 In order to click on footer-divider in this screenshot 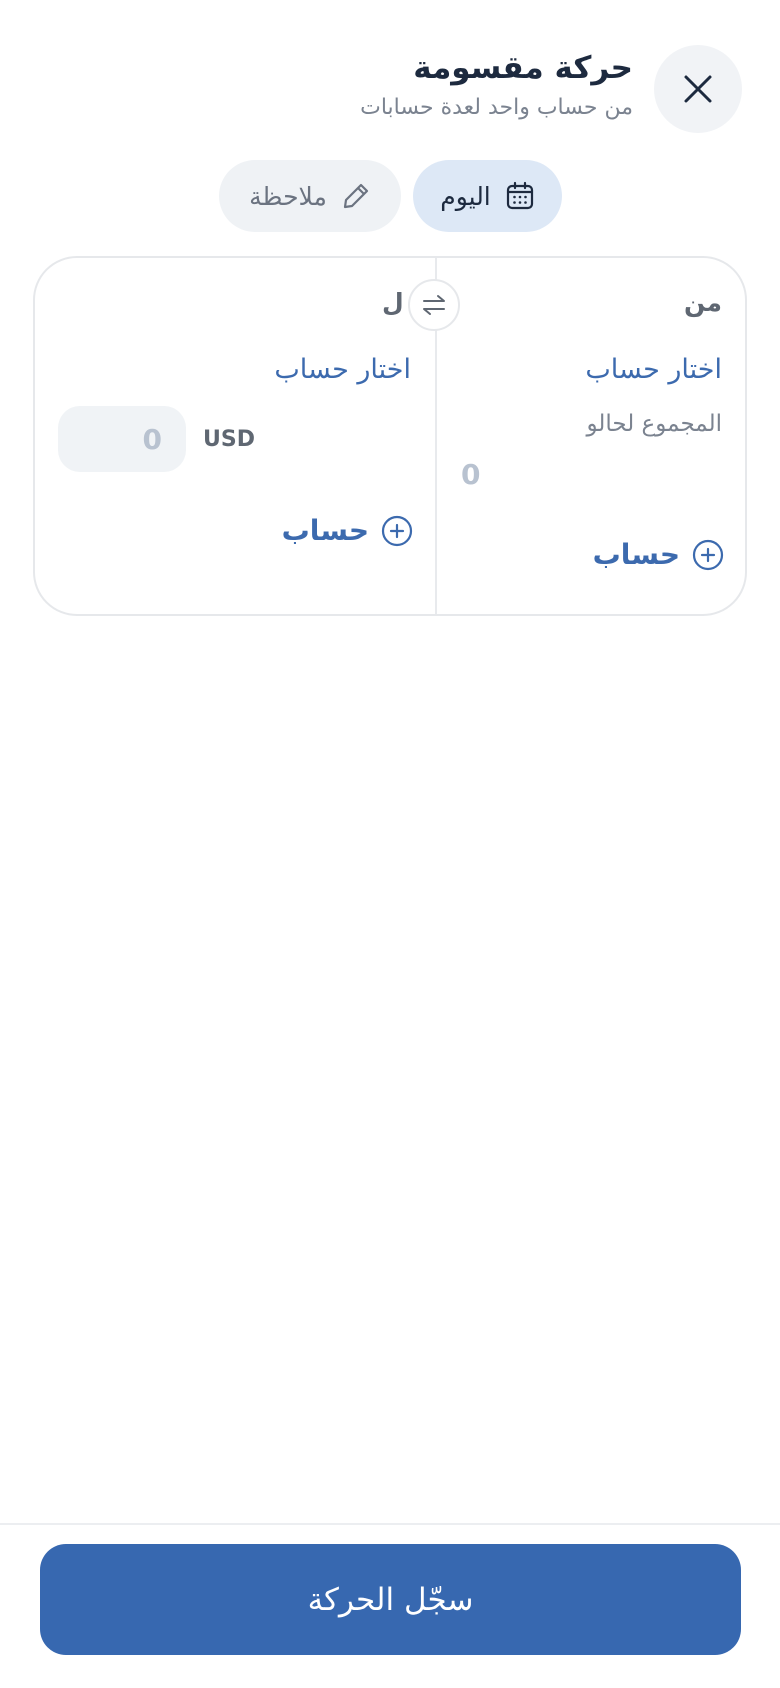, I will do `click(390, 1524)`.